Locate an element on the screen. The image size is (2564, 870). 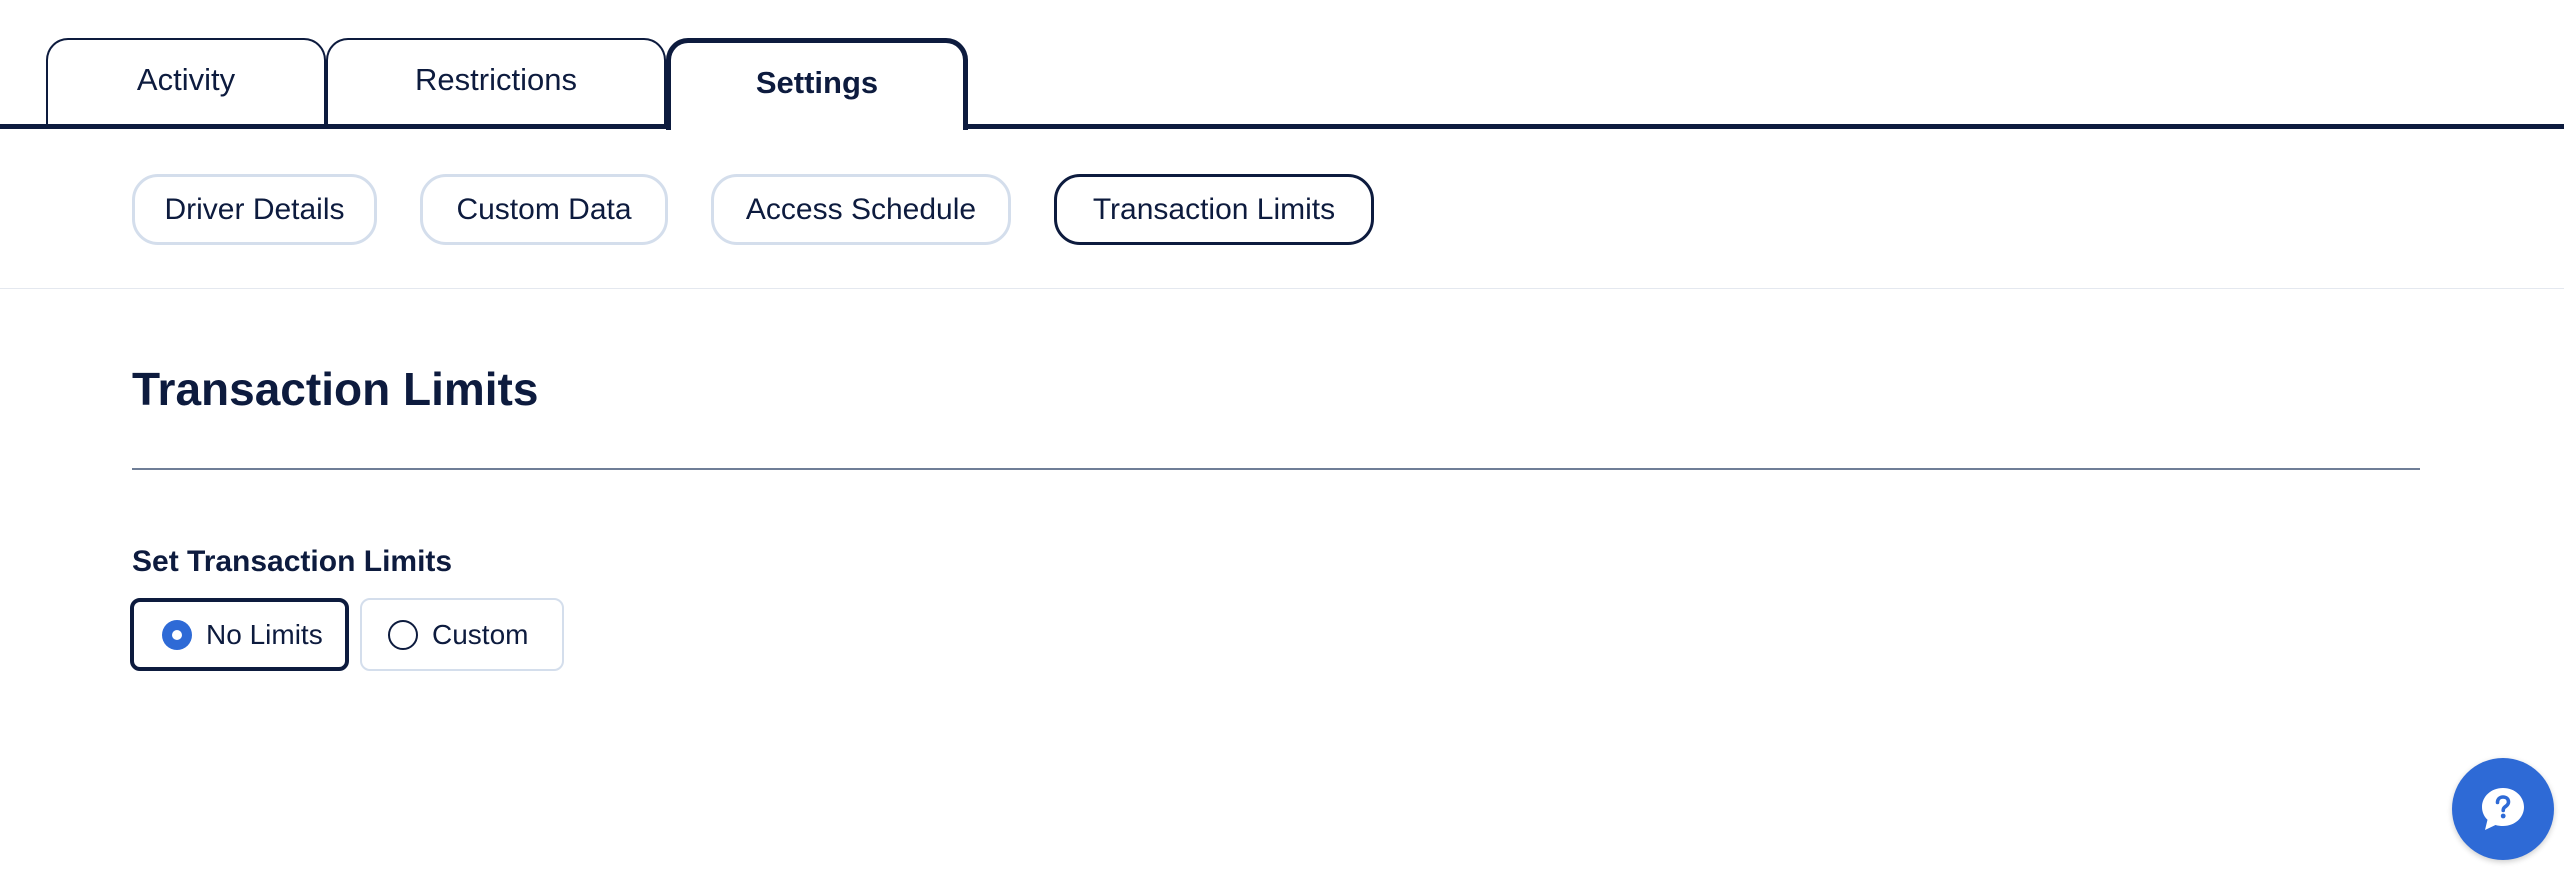
page-title: Transaction Limits is located at coordinates (335, 389).